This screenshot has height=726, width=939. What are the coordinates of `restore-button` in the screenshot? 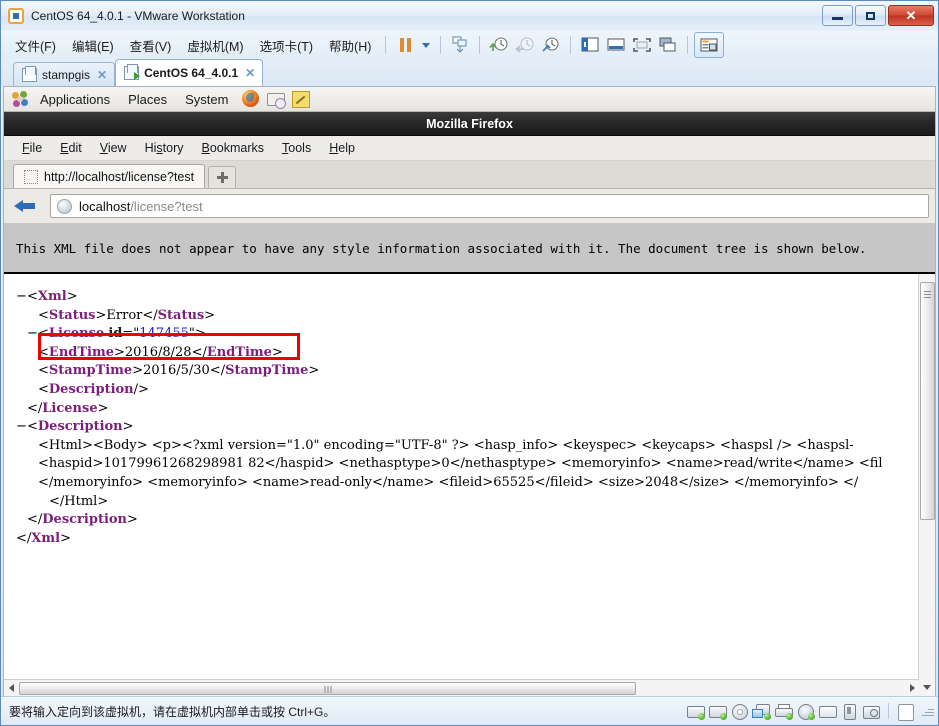 It's located at (870, 15).